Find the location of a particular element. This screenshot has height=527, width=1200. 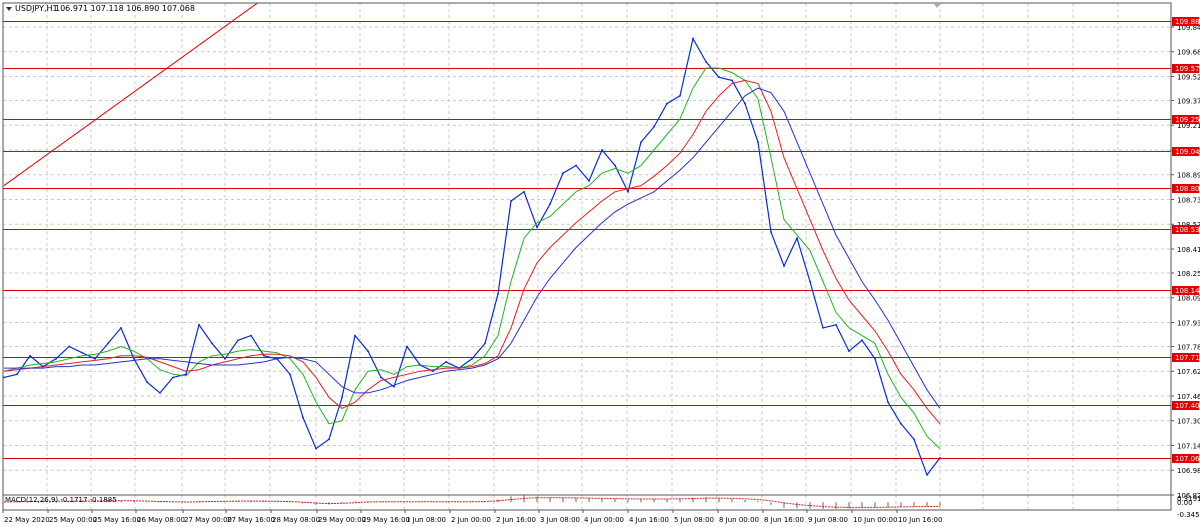

time-axis-label: 5 Jun 08:00 is located at coordinates (694, 520).